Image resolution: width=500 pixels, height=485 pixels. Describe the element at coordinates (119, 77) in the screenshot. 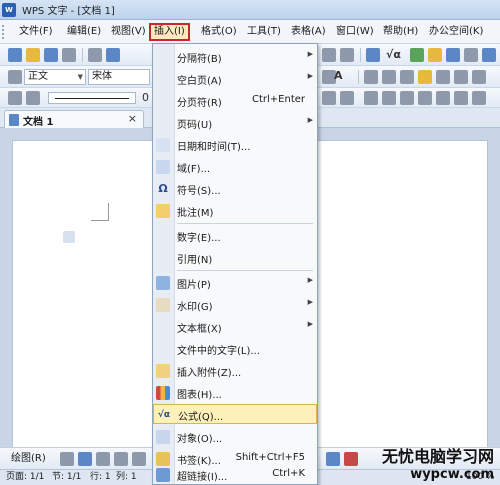

I see `font-select: 宋体` at that location.